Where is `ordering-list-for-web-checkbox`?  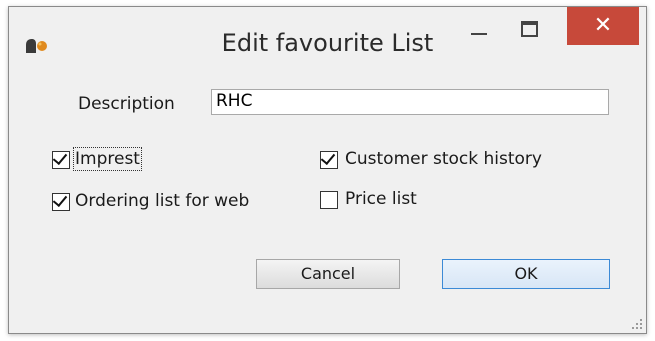 ordering-list-for-web-checkbox is located at coordinates (61, 201).